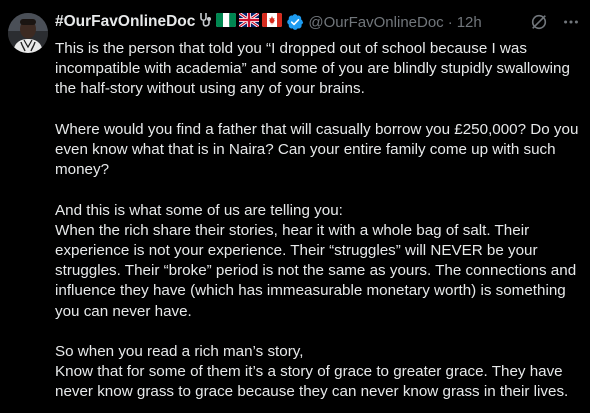  Describe the element at coordinates (539, 22) in the screenshot. I see `grok-icon` at that location.